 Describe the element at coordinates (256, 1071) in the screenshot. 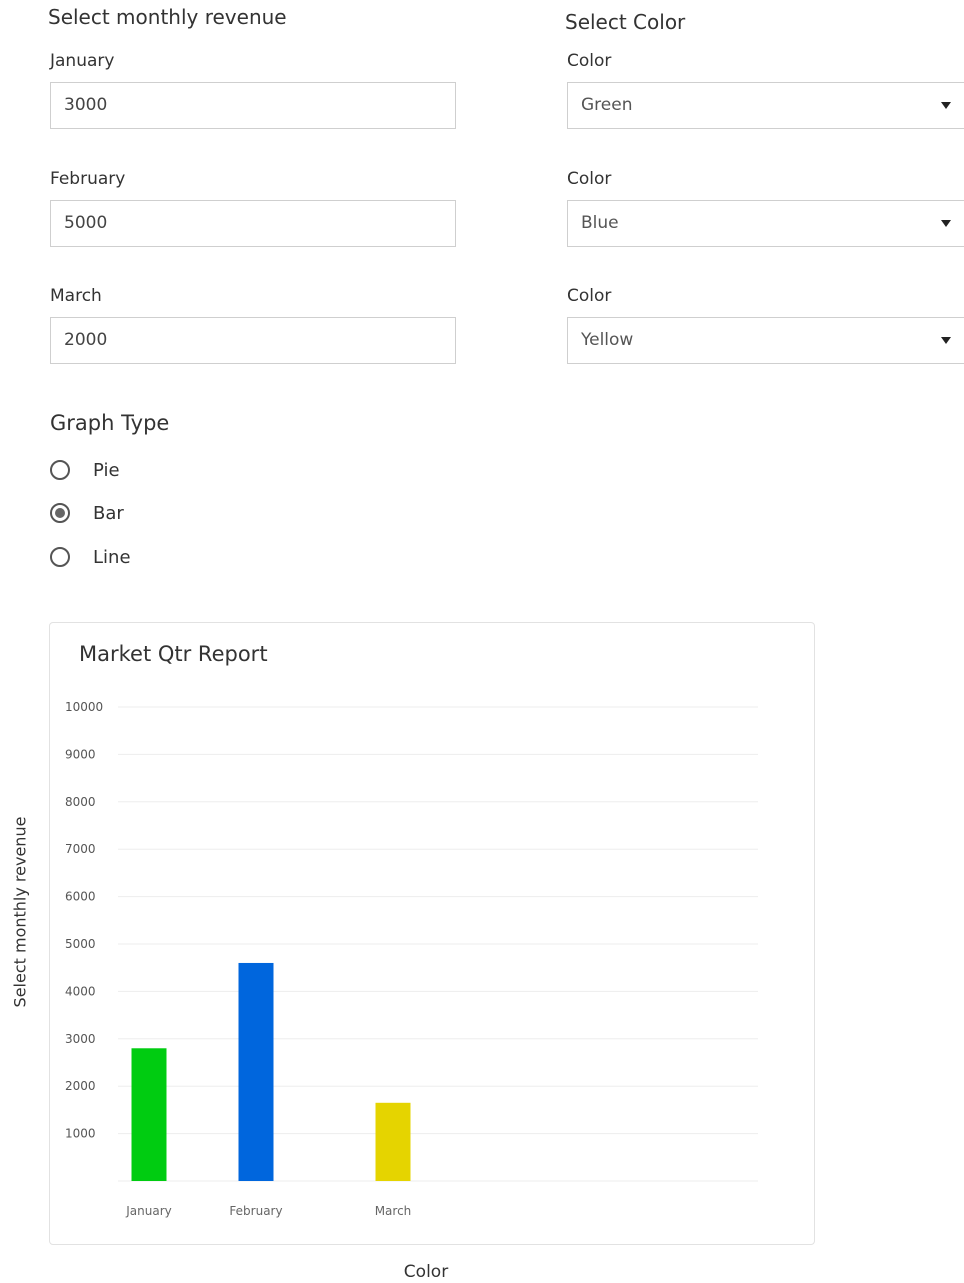

I see `bar-february` at that location.